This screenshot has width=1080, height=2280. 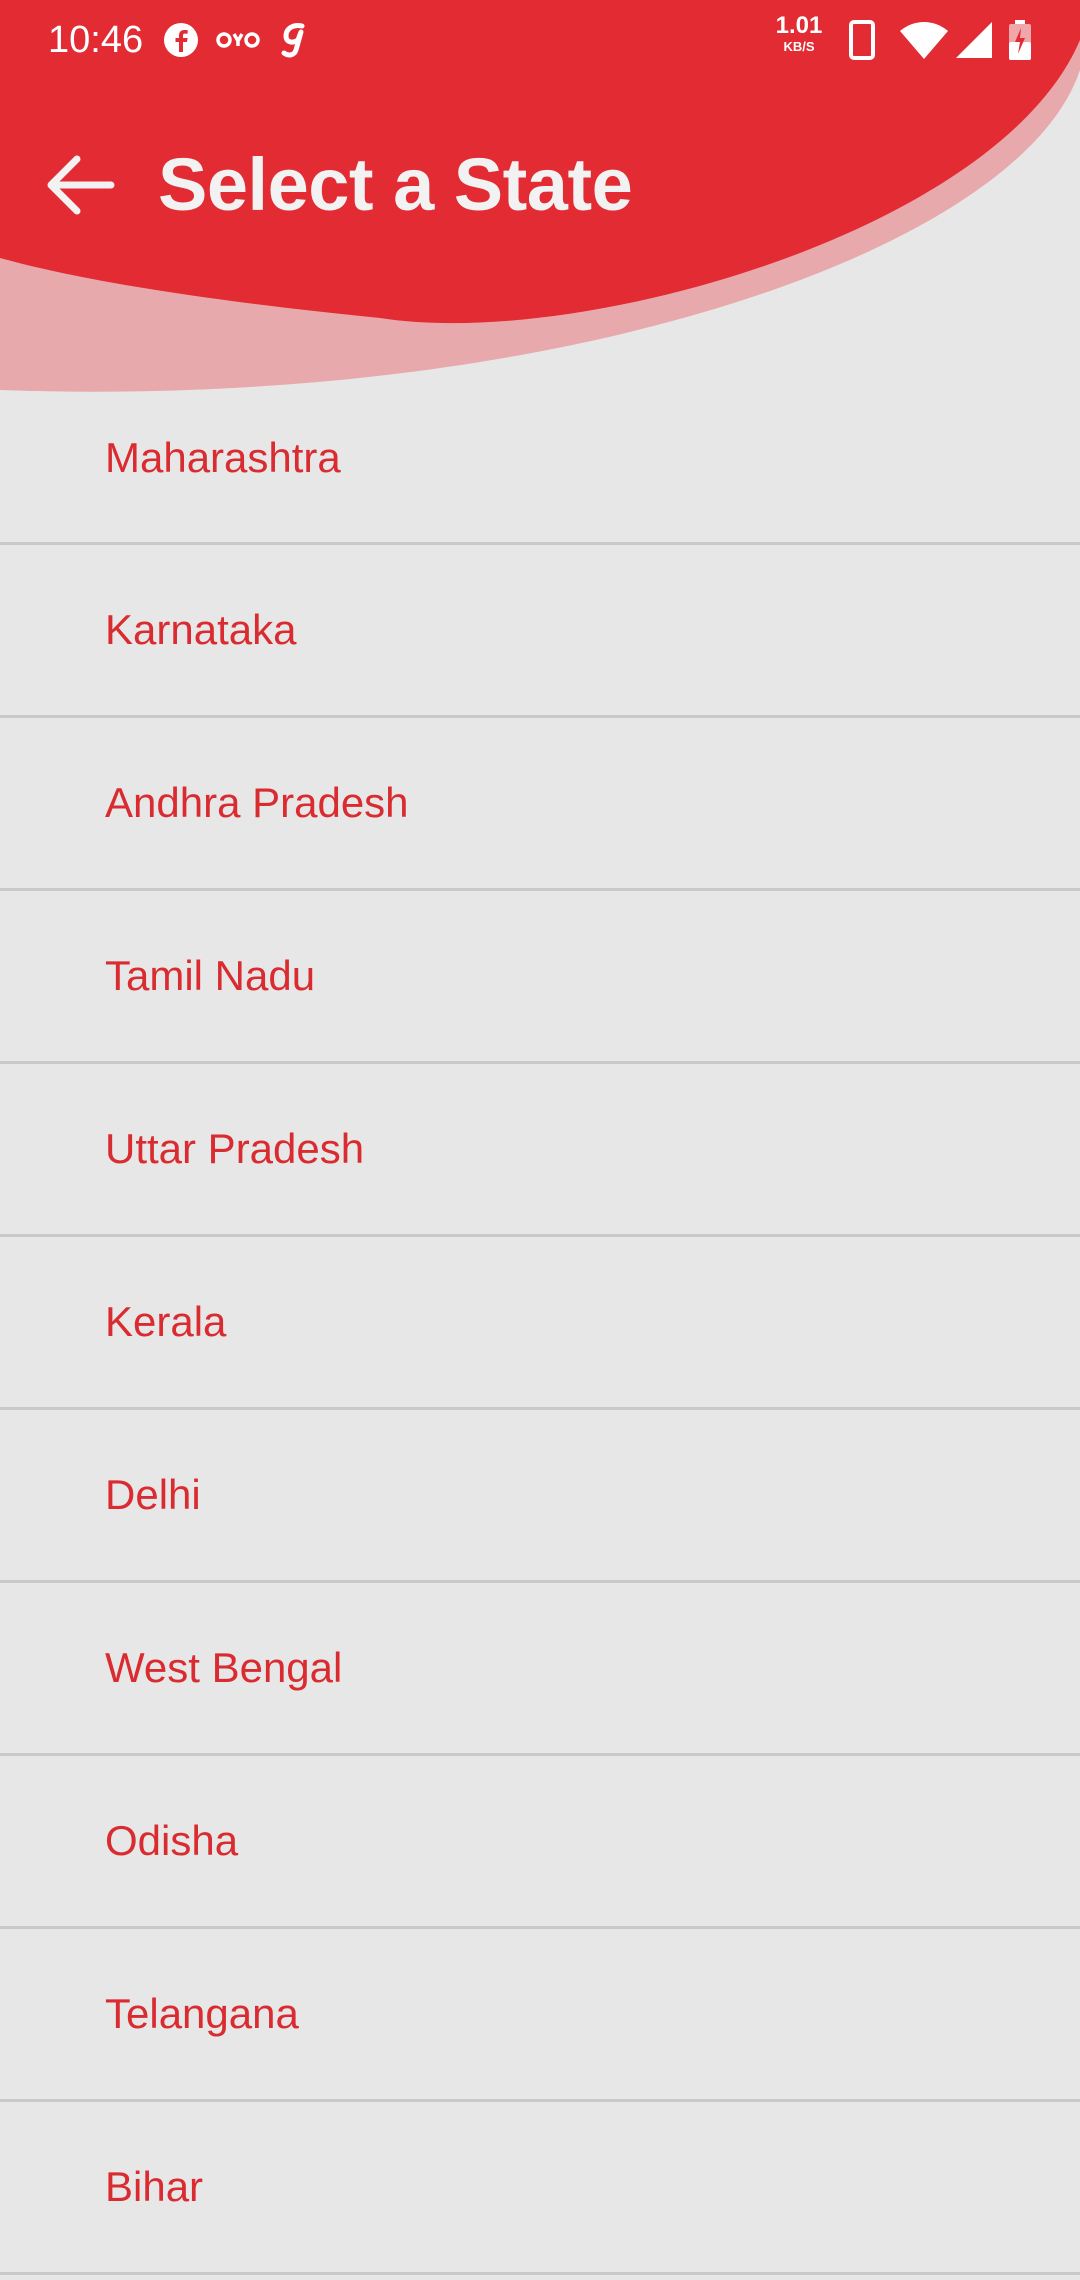 I want to click on oyo-icon, so click(x=238, y=40).